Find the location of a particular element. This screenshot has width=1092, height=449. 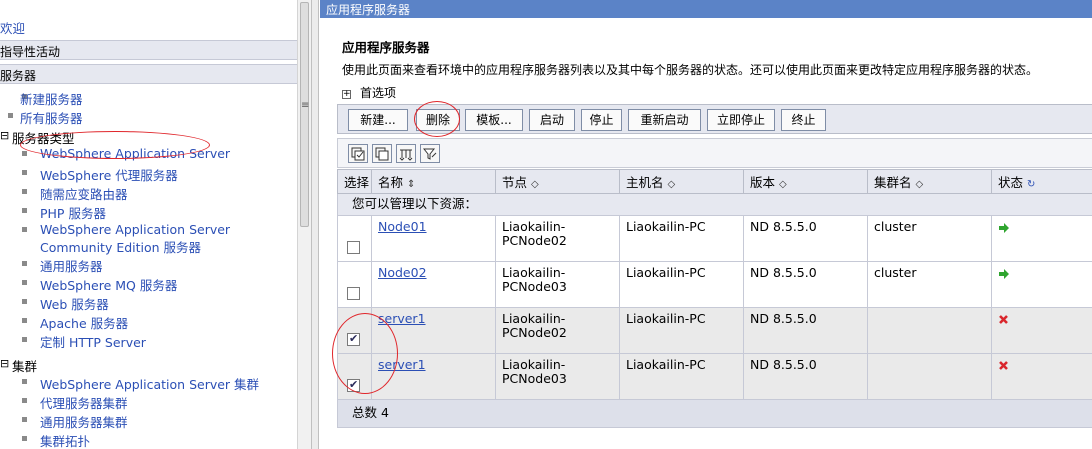

nav-type-wasce-link: WebSphere Application Server is located at coordinates (135, 229).